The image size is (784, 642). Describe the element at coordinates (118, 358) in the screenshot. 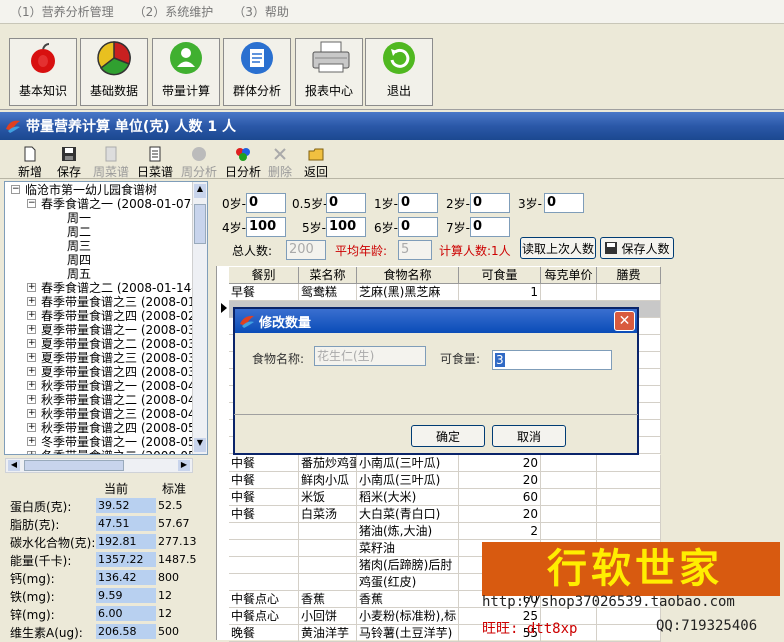

I see `tree-node: 夏季带量食谱之三 (2008-03` at that location.